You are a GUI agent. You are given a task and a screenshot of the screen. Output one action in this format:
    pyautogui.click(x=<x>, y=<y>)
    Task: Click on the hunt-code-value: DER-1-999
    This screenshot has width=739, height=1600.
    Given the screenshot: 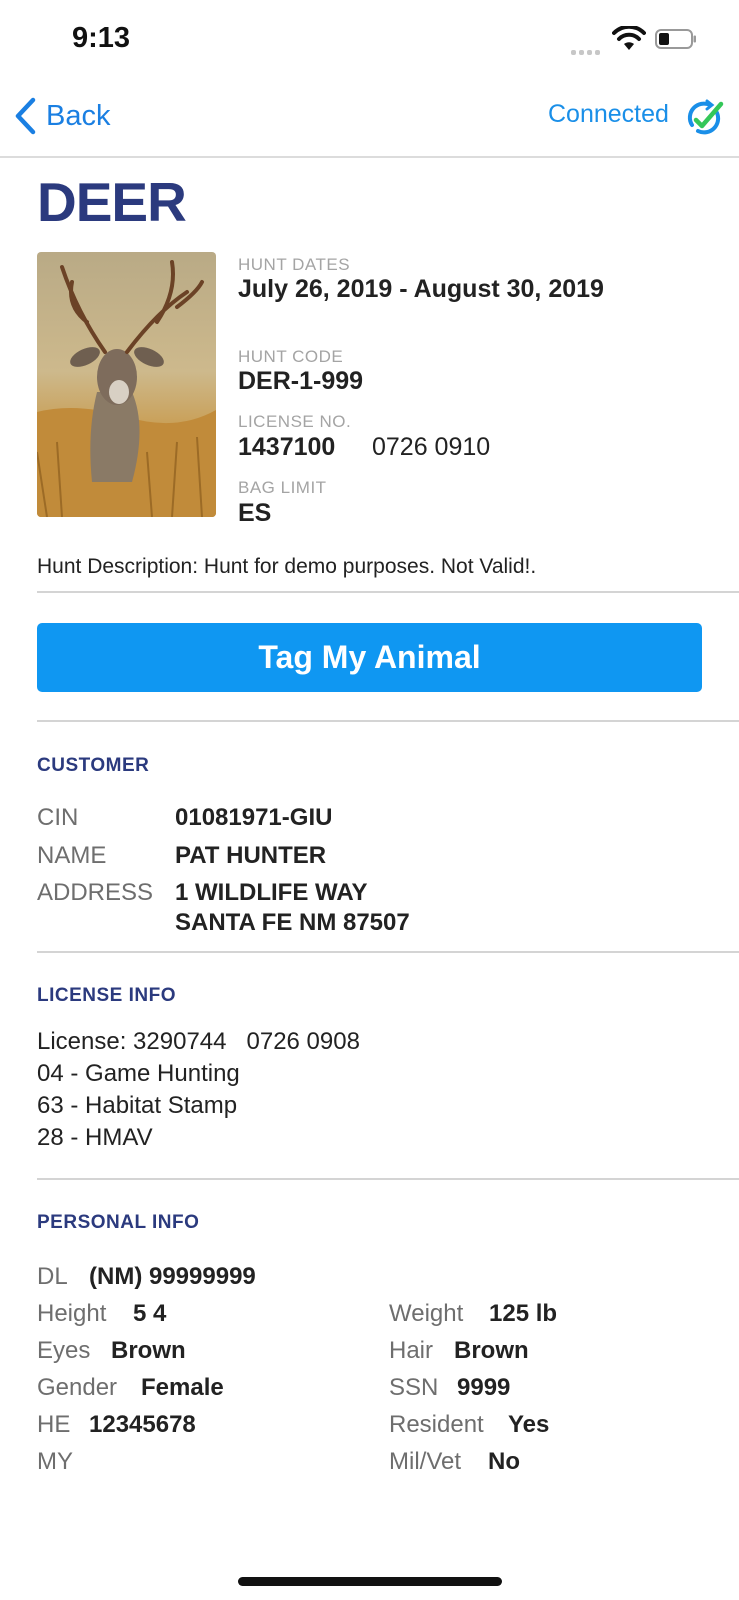 What is the action you would take?
    pyautogui.click(x=301, y=381)
    